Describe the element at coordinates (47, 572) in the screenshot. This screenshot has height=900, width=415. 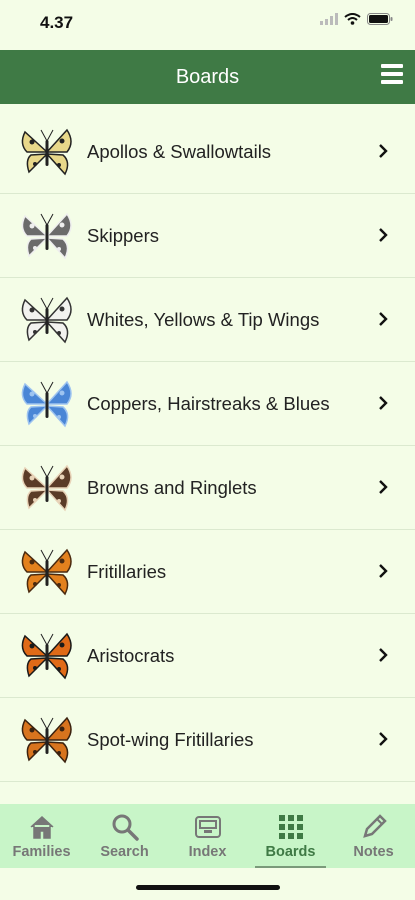
I see `fritillary-butterfly-icon` at that location.